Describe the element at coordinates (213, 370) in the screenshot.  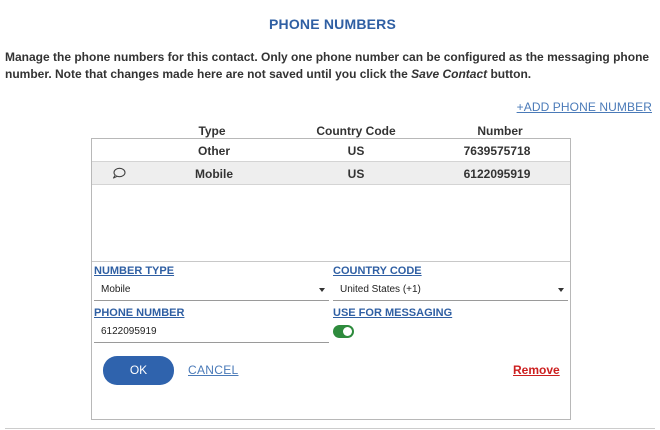
I see `cancel-button: CANCEL` at that location.